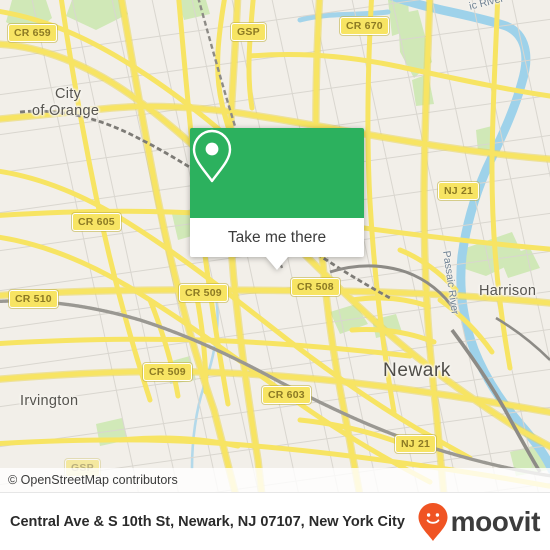 The image size is (550, 550). Describe the element at coordinates (315, 287) in the screenshot. I see `road-shield: CR 508` at that location.